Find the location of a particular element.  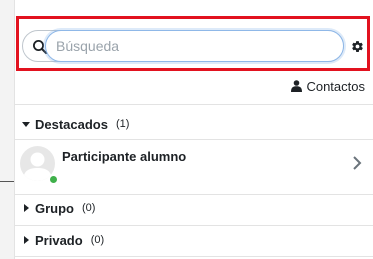

section-group-toggle: Grupo (0) is located at coordinates (58, 208).